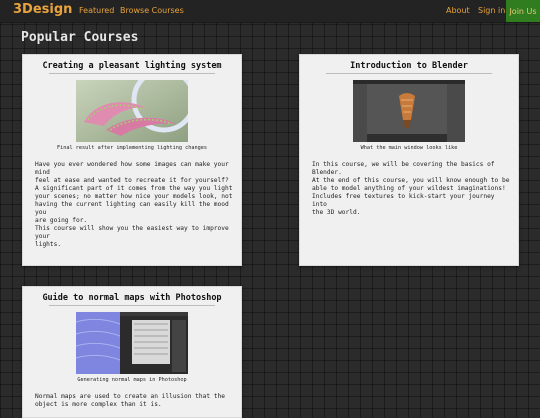 Image resolution: width=540 pixels, height=418 pixels. I want to click on photoshop-normal-map-image, so click(132, 343).